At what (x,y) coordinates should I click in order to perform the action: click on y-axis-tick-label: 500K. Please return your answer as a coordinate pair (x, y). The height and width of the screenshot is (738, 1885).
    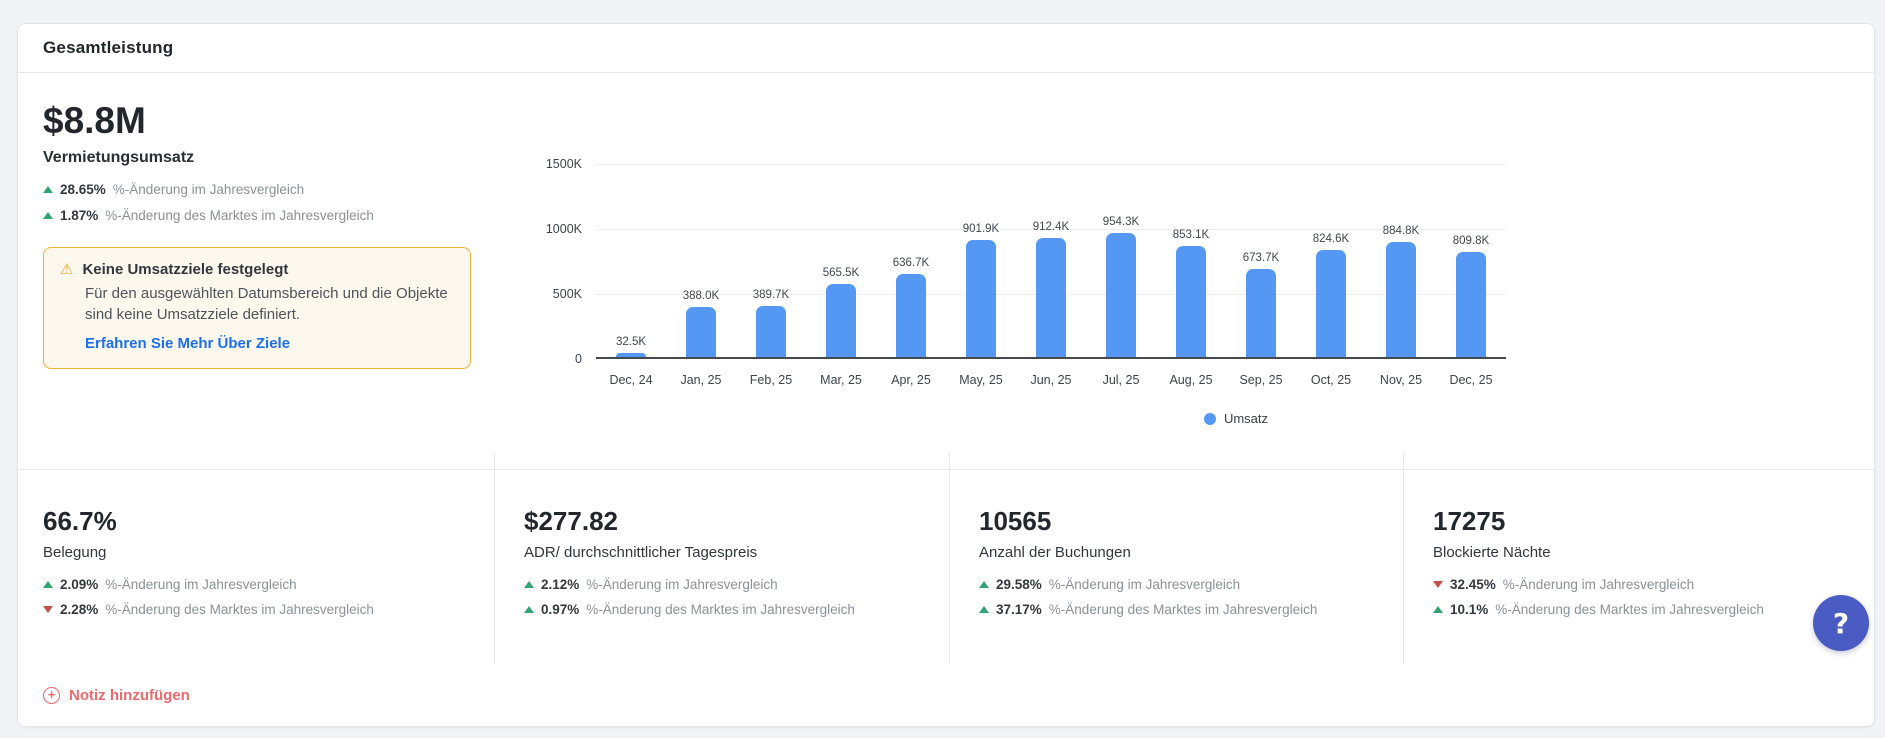
    Looking at the image, I should click on (567, 294).